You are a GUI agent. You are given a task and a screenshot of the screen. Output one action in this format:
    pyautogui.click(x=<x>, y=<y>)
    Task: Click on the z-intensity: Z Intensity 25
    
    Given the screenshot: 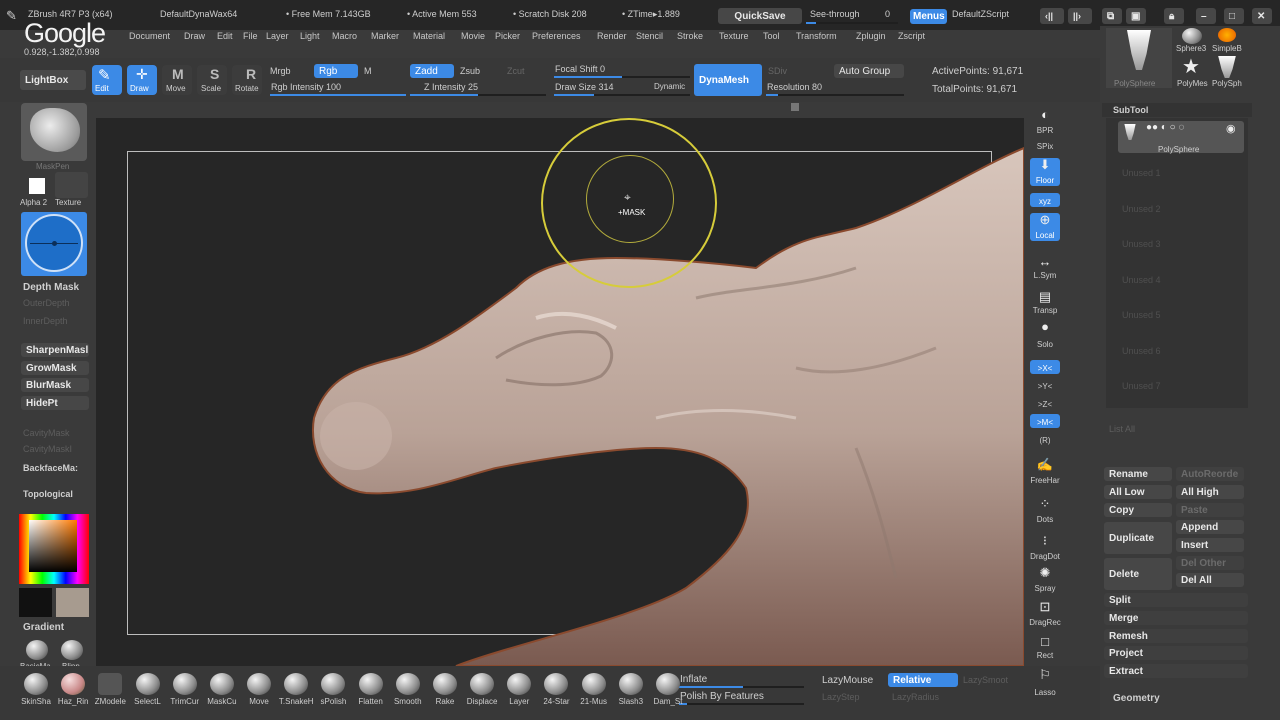 What is the action you would take?
    pyautogui.click(x=451, y=87)
    